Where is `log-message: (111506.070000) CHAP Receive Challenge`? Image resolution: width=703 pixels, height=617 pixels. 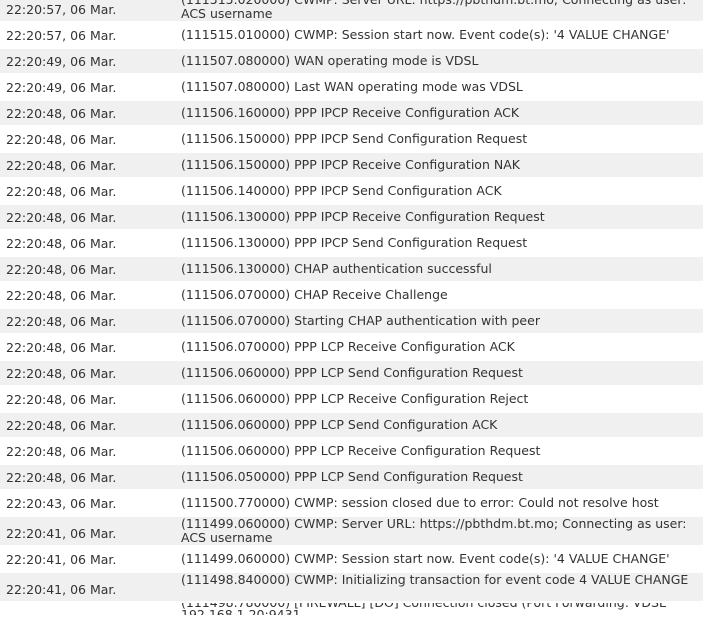
log-message: (111506.070000) CHAP Receive Challenge is located at coordinates (314, 294).